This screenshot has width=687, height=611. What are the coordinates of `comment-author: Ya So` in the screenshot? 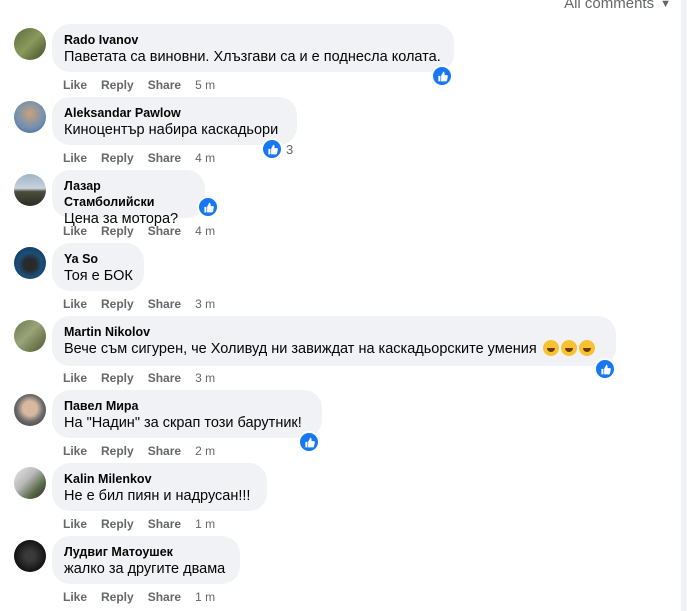 It's located at (98, 259).